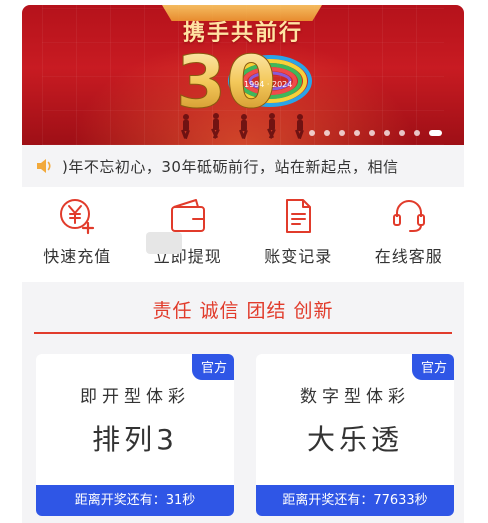 This screenshot has height=523, width=488. I want to click on support-button: 在线客服, so click(409, 230).